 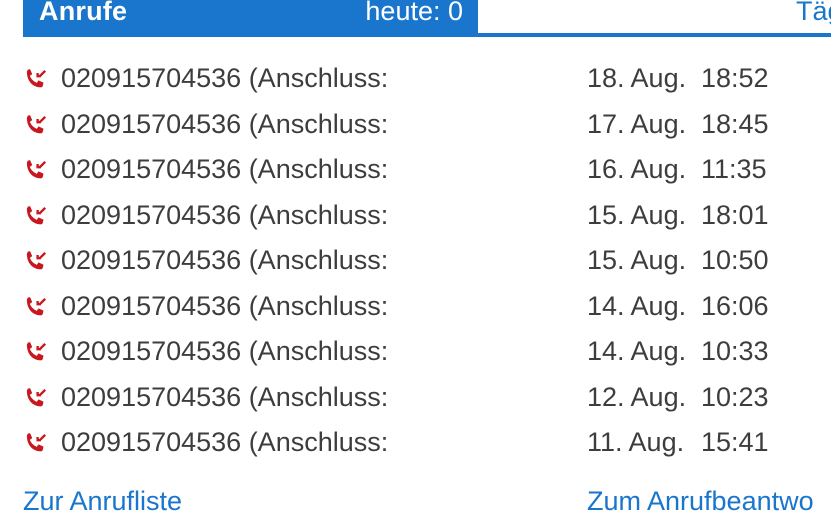 What do you see at coordinates (637, 396) in the screenshot?
I see `call-date: 12. Aug.` at bounding box center [637, 396].